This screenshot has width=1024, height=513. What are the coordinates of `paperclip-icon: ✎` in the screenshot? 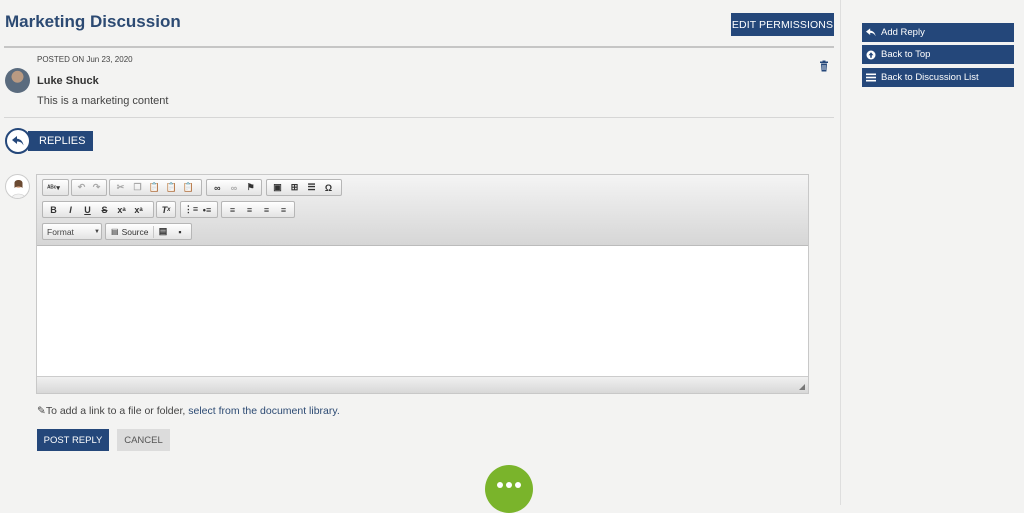 It's located at (41, 411).